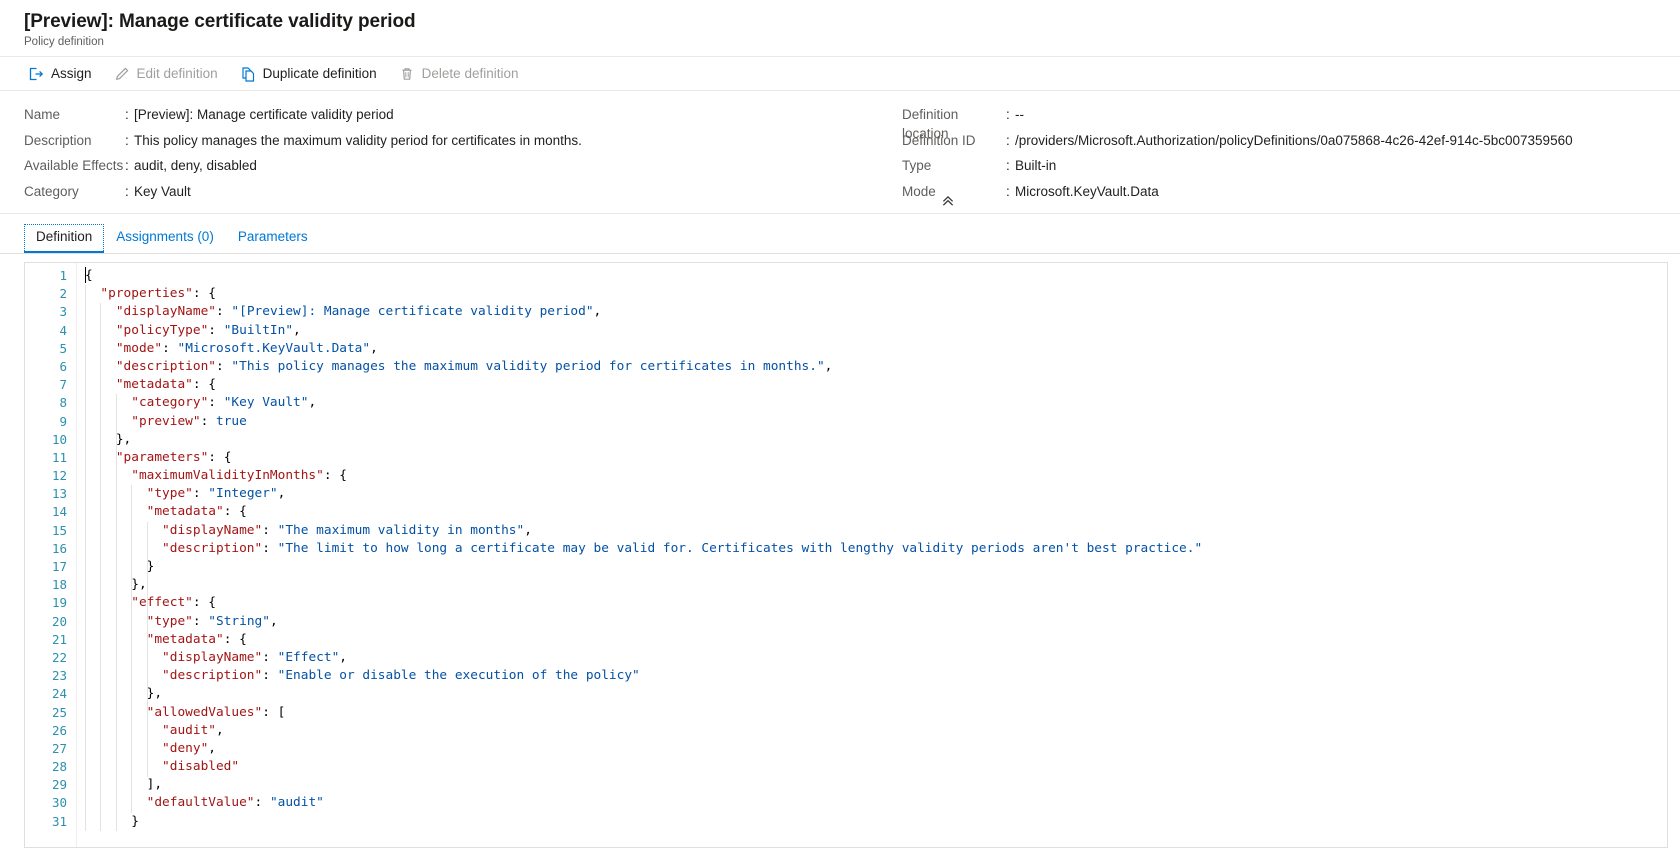 Image resolution: width=1680 pixels, height=862 pixels. What do you see at coordinates (876, 567) in the screenshot?
I see `editor-line: }` at bounding box center [876, 567].